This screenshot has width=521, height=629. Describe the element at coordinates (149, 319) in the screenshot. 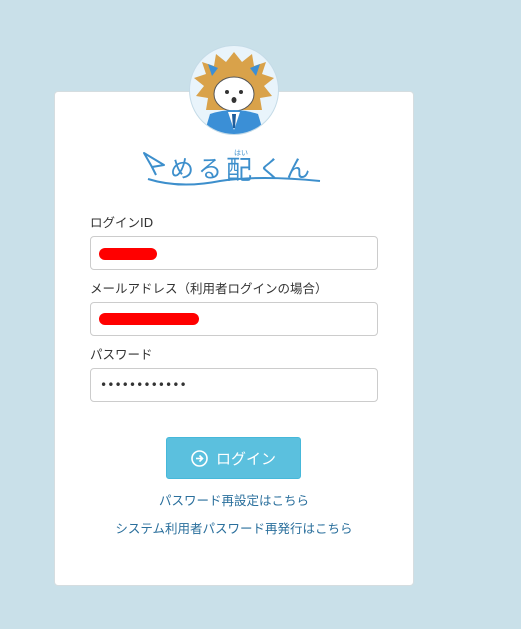

I see `email-redaction` at that location.